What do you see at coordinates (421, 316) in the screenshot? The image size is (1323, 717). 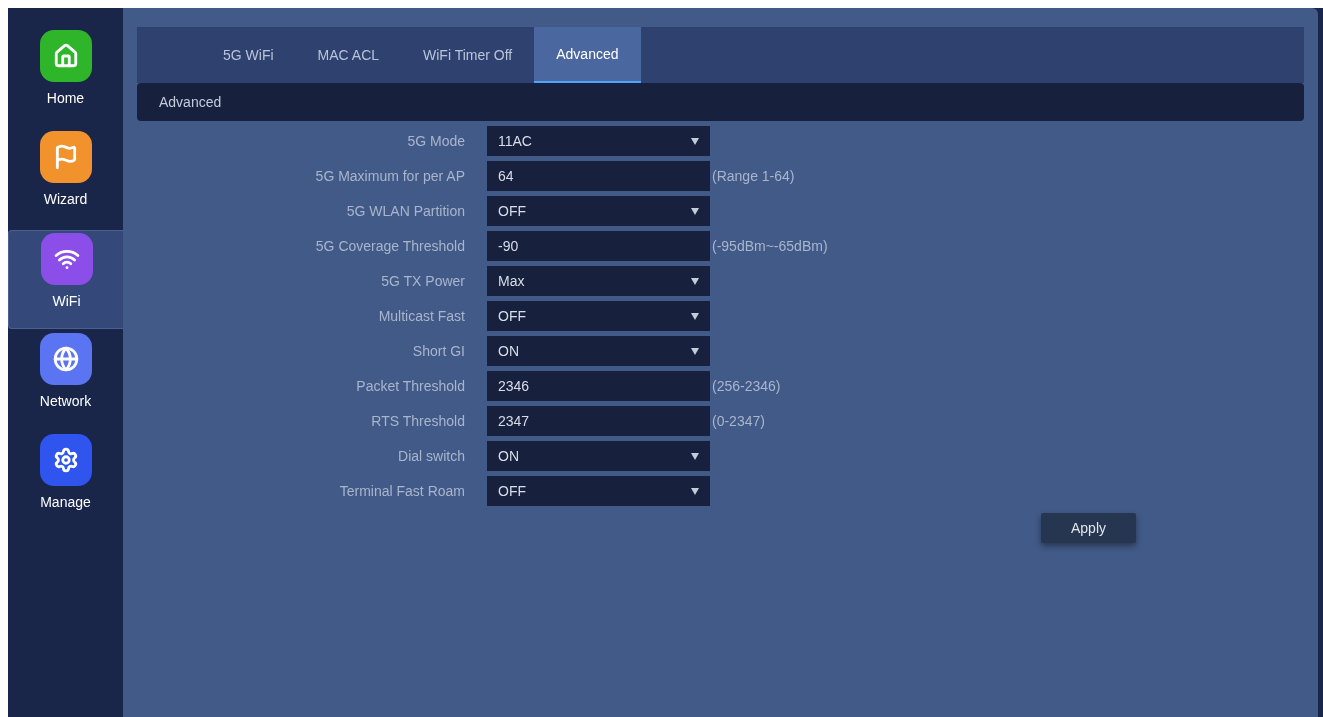 I see `field-label: Multicast Fast` at bounding box center [421, 316].